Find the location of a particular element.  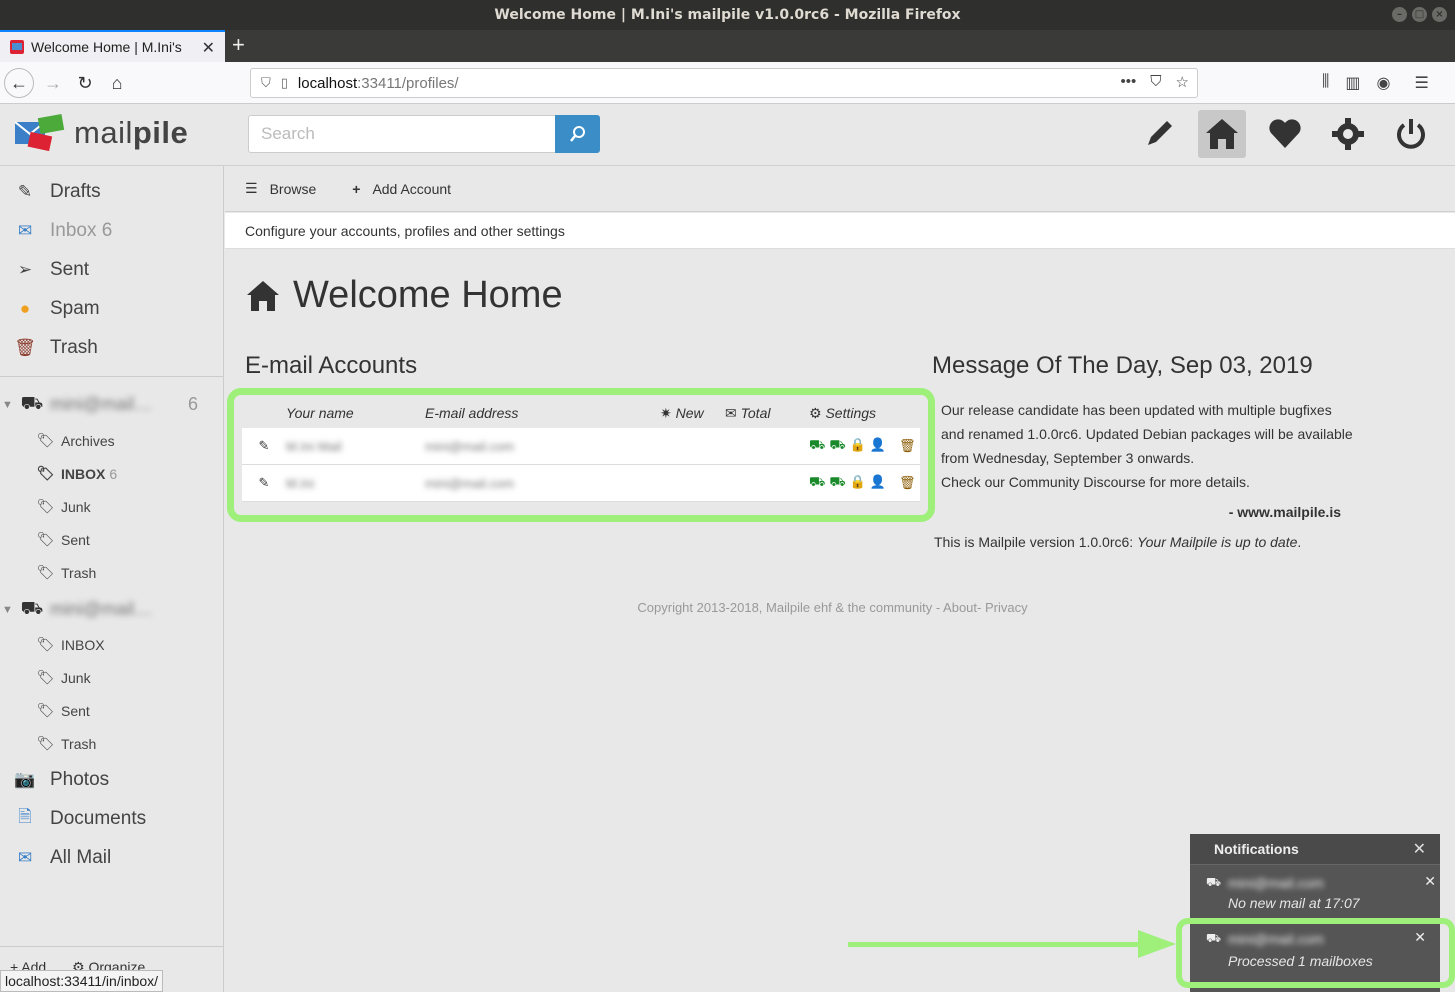

power-icon is located at coordinates (1411, 134).